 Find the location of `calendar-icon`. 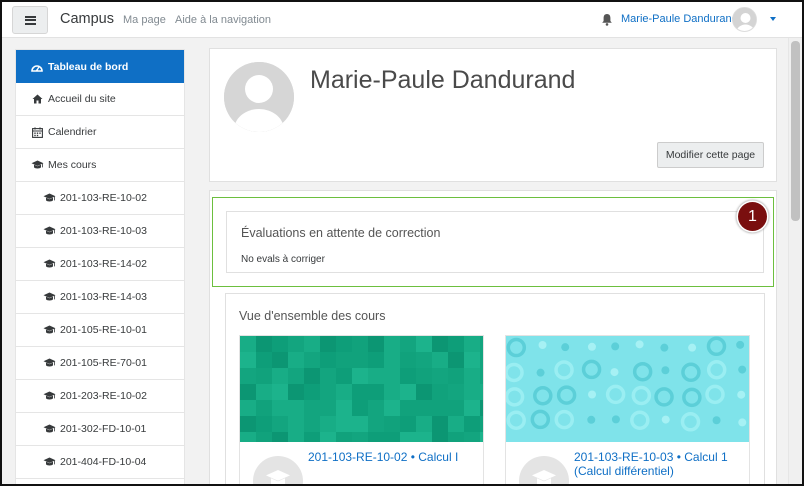

calendar-icon is located at coordinates (37, 132).